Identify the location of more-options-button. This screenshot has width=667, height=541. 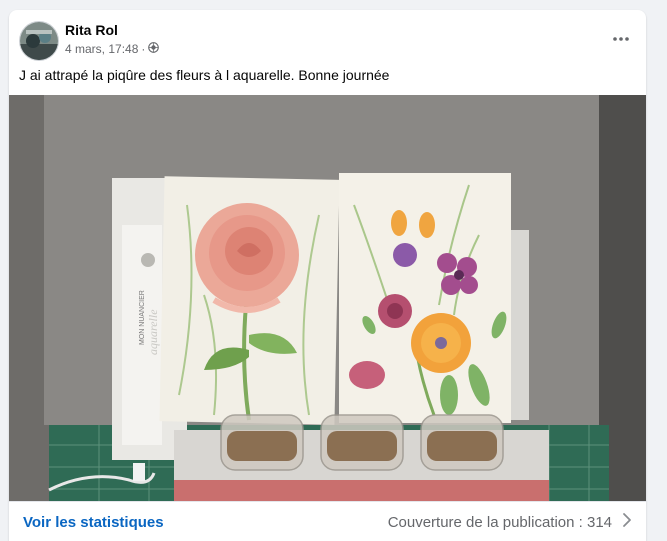
(621, 37).